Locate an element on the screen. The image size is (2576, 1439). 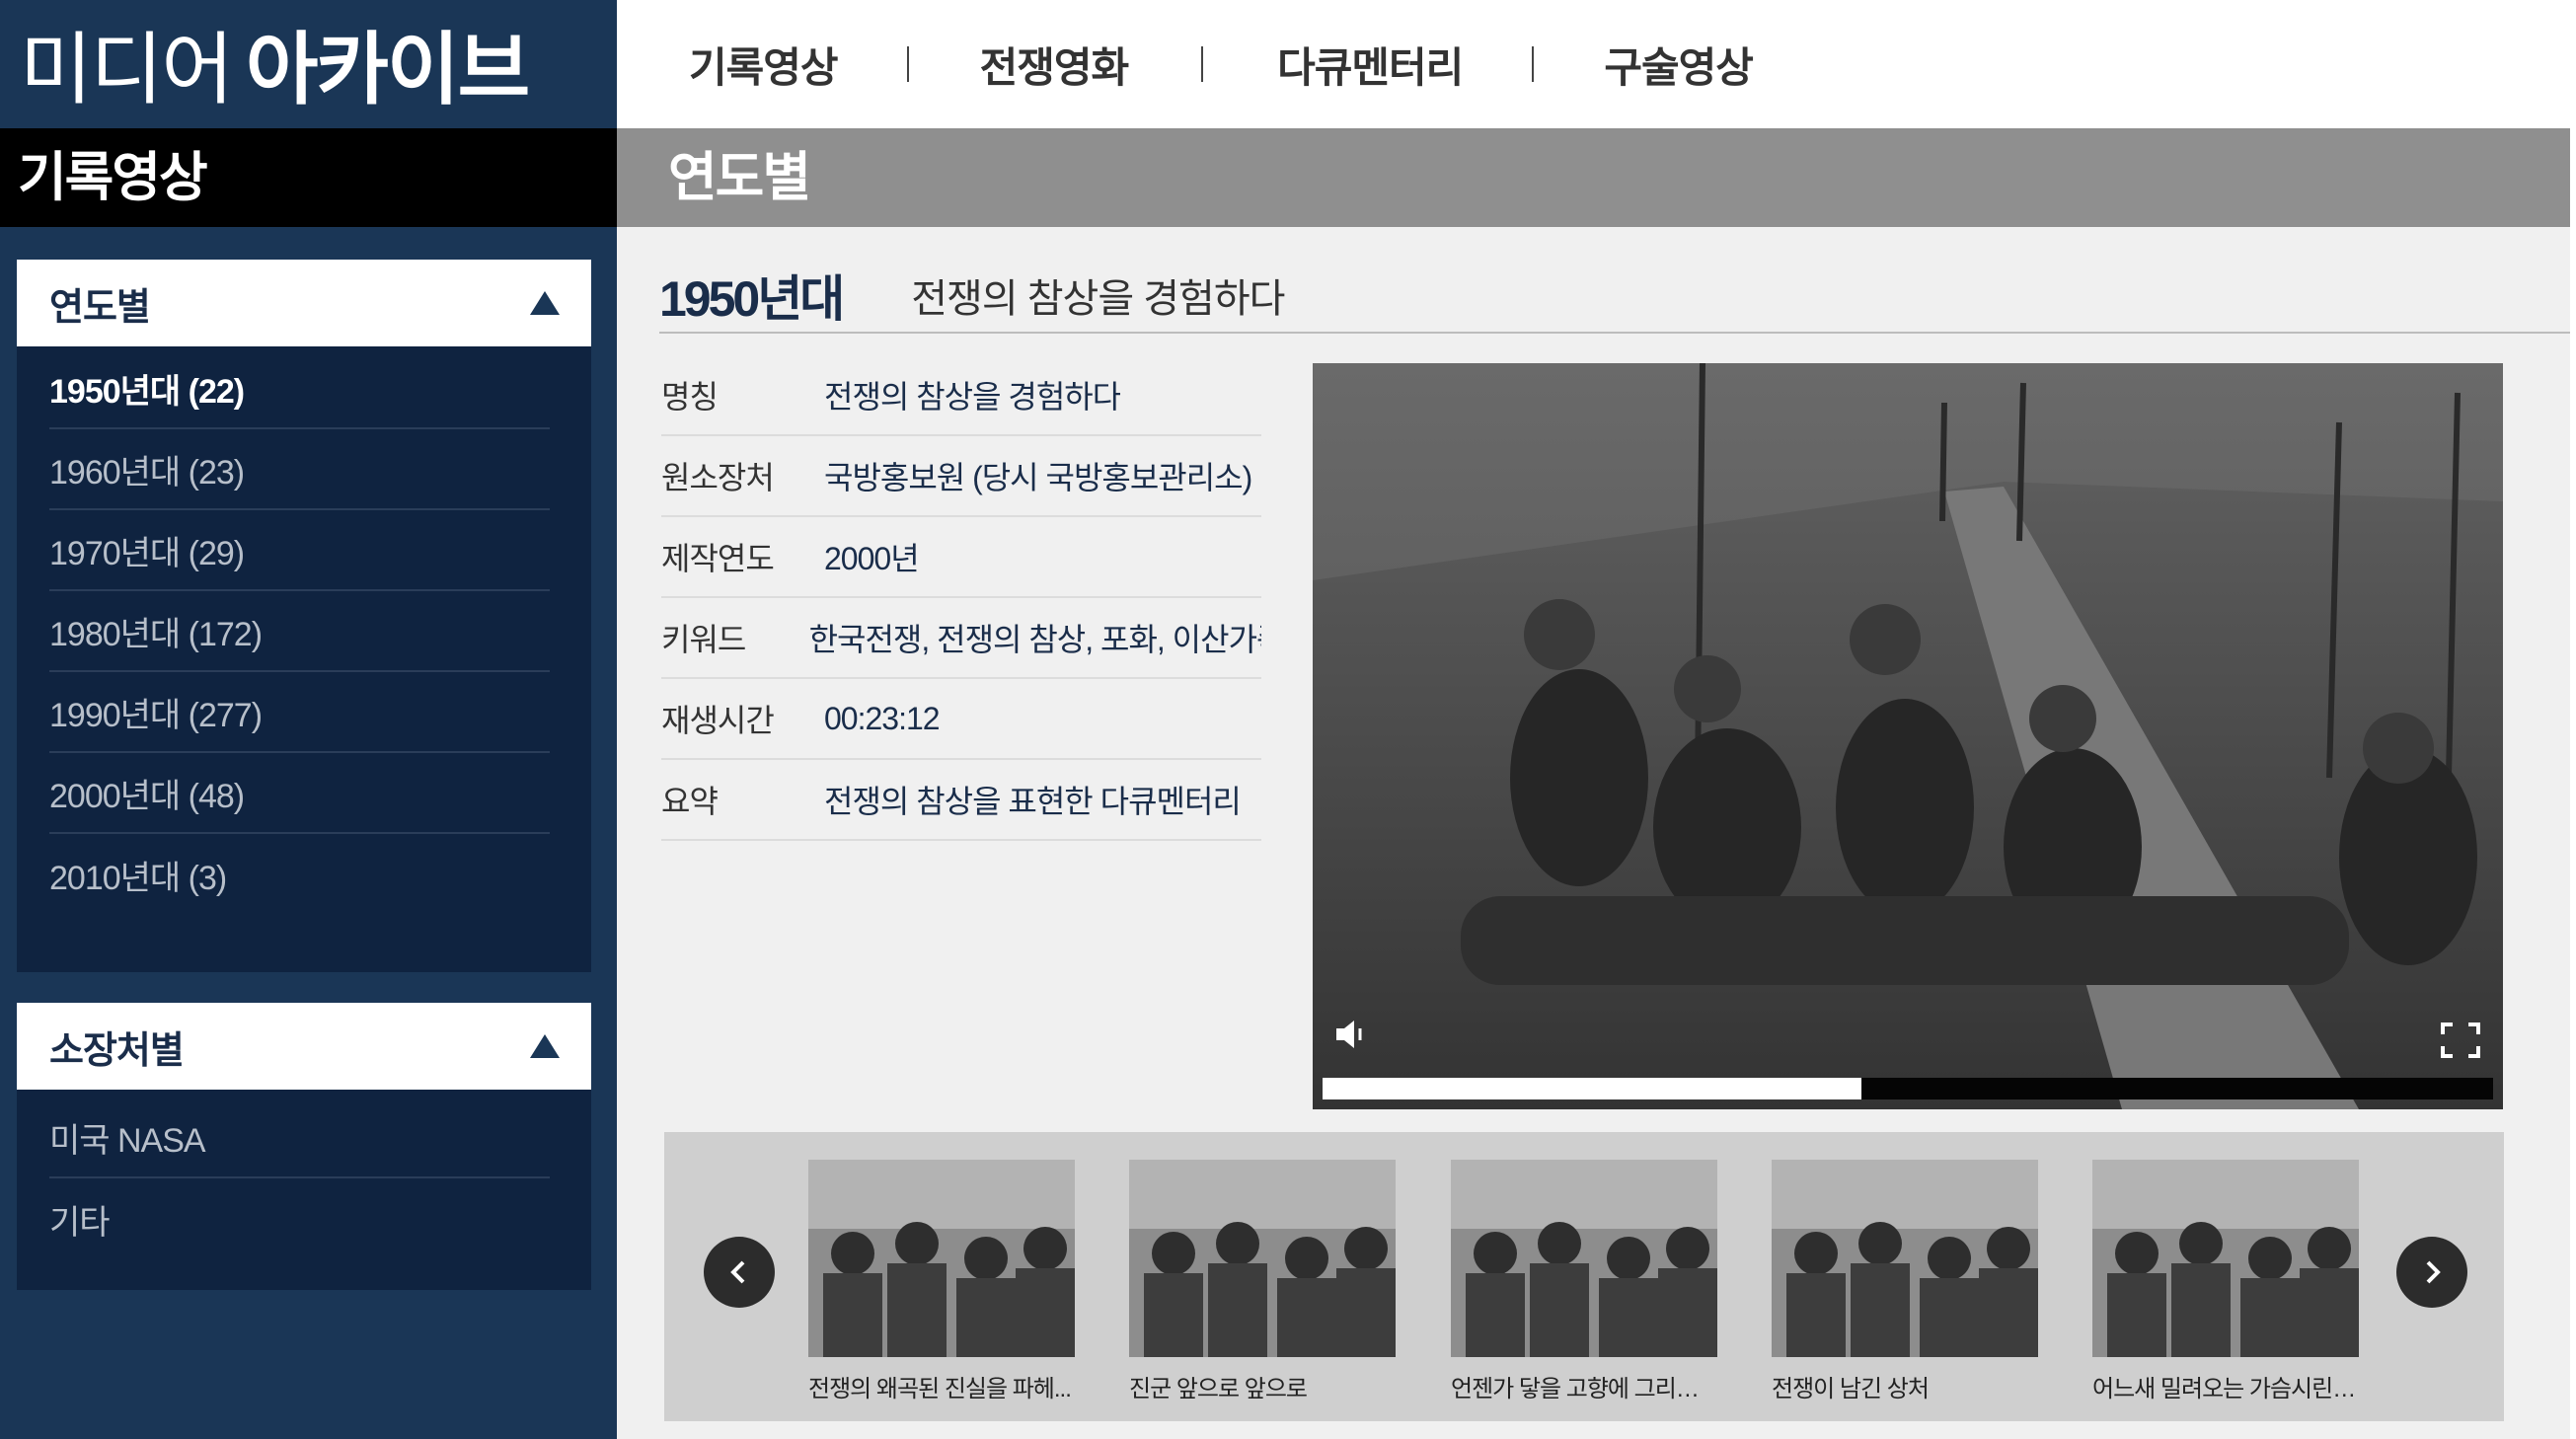
info-row: 요약 전쟁의 참상을 표현한 다큐멘터리 is located at coordinates (961, 800).